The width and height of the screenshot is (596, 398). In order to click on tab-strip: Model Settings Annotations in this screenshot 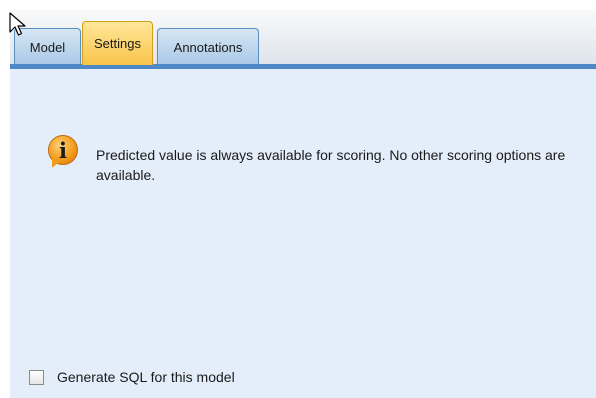, I will do `click(303, 37)`.